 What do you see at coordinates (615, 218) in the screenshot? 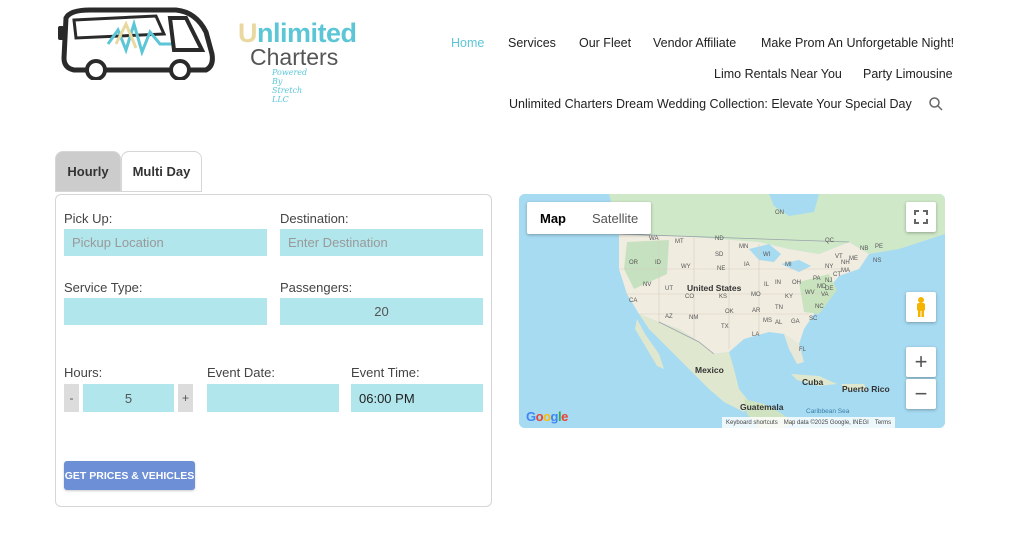
I see `map-type-satellite-button: Satellite` at bounding box center [615, 218].